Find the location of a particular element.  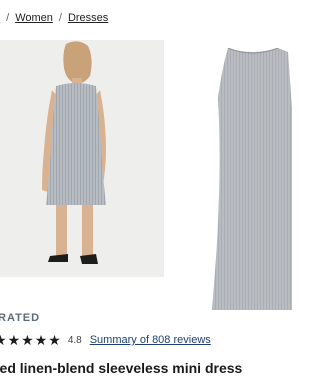

rating-value: 4.8 is located at coordinates (74, 340).